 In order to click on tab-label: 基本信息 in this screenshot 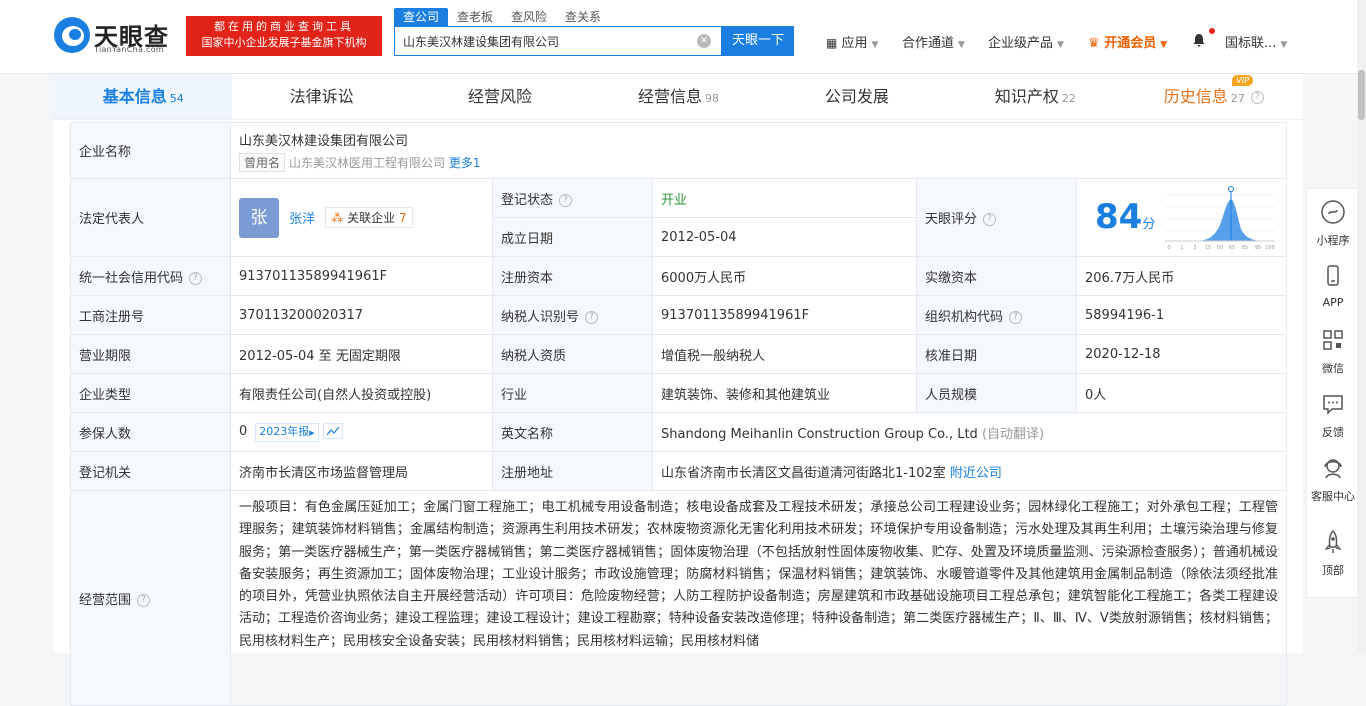, I will do `click(134, 96)`.